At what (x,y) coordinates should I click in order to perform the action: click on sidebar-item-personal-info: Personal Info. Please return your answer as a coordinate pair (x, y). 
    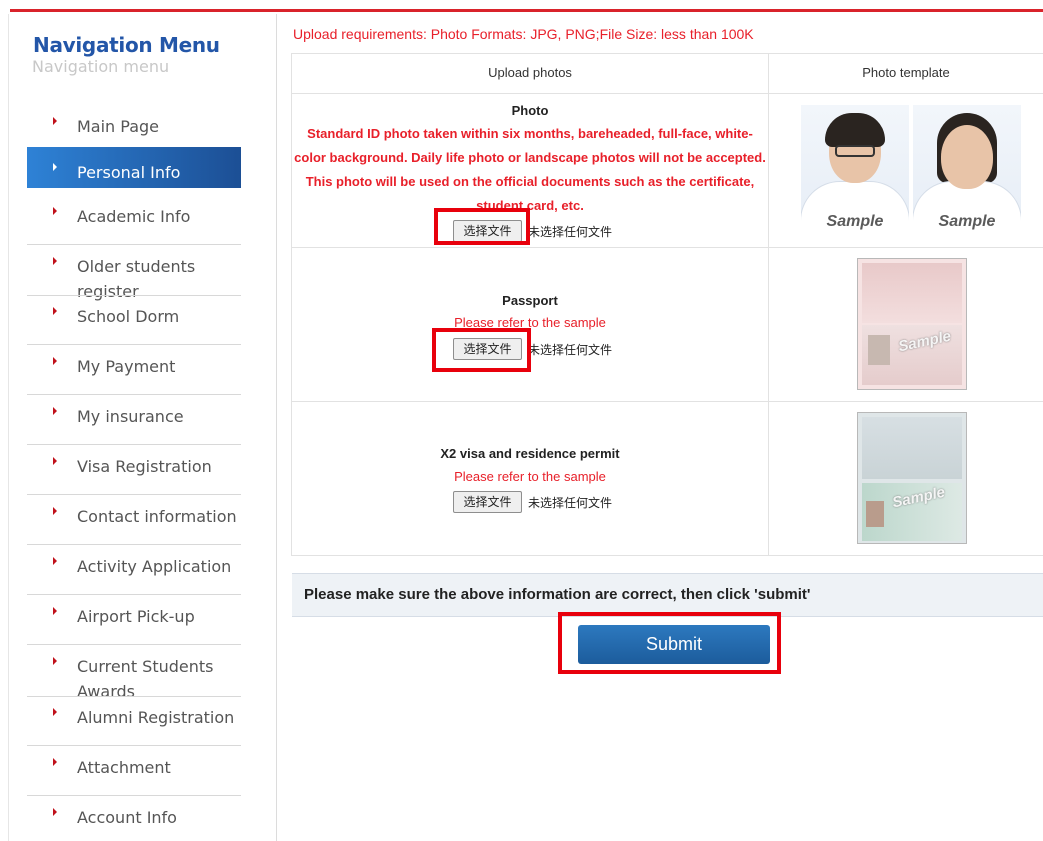
    Looking at the image, I should click on (134, 167).